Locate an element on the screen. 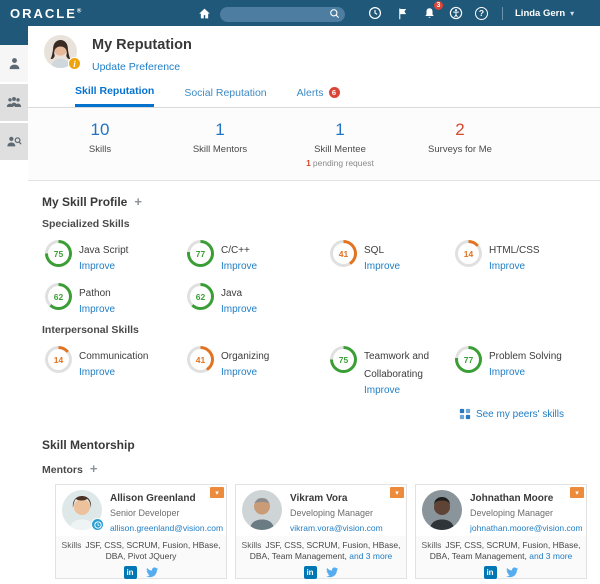 Image resolution: width=600 pixels, height=584 pixels. tab-social-reputation: Social Reputation is located at coordinates (225, 96).